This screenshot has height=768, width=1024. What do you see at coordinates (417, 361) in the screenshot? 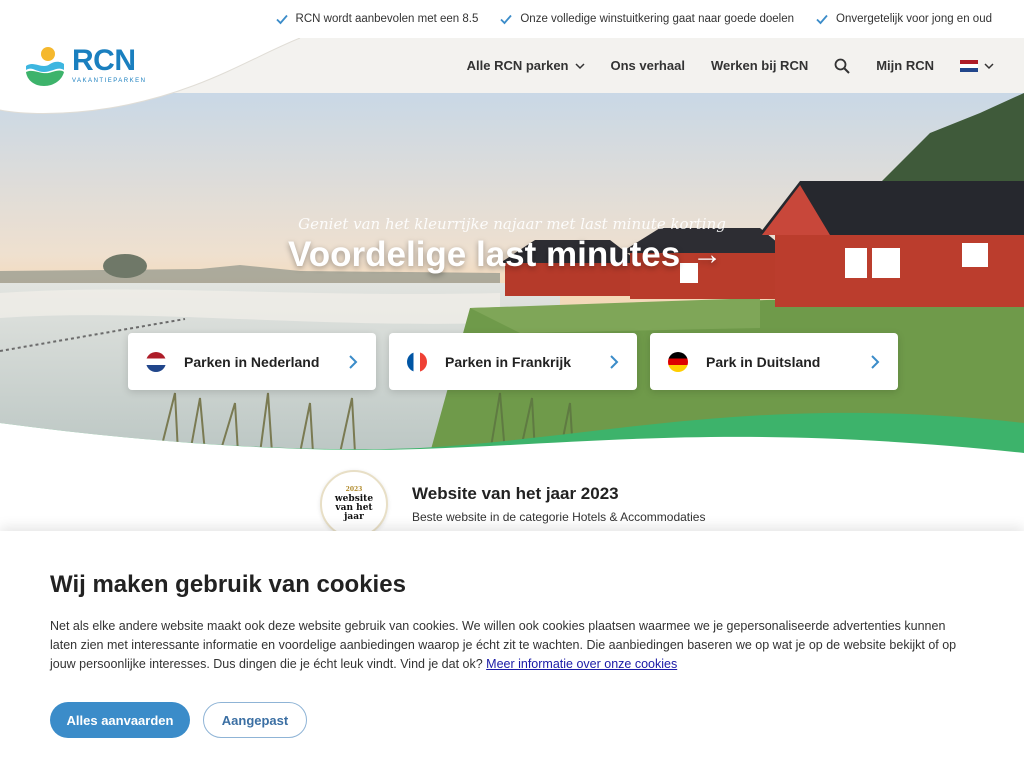
I see `french-flag-icon` at bounding box center [417, 361].